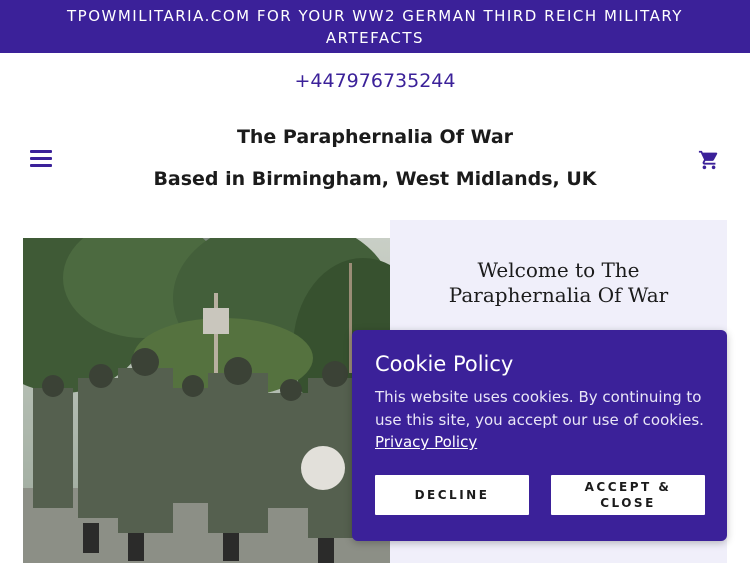 This screenshot has height=563, width=750. I want to click on site-tagline: Based in Birmingham, West Midlands, UK, so click(375, 179).